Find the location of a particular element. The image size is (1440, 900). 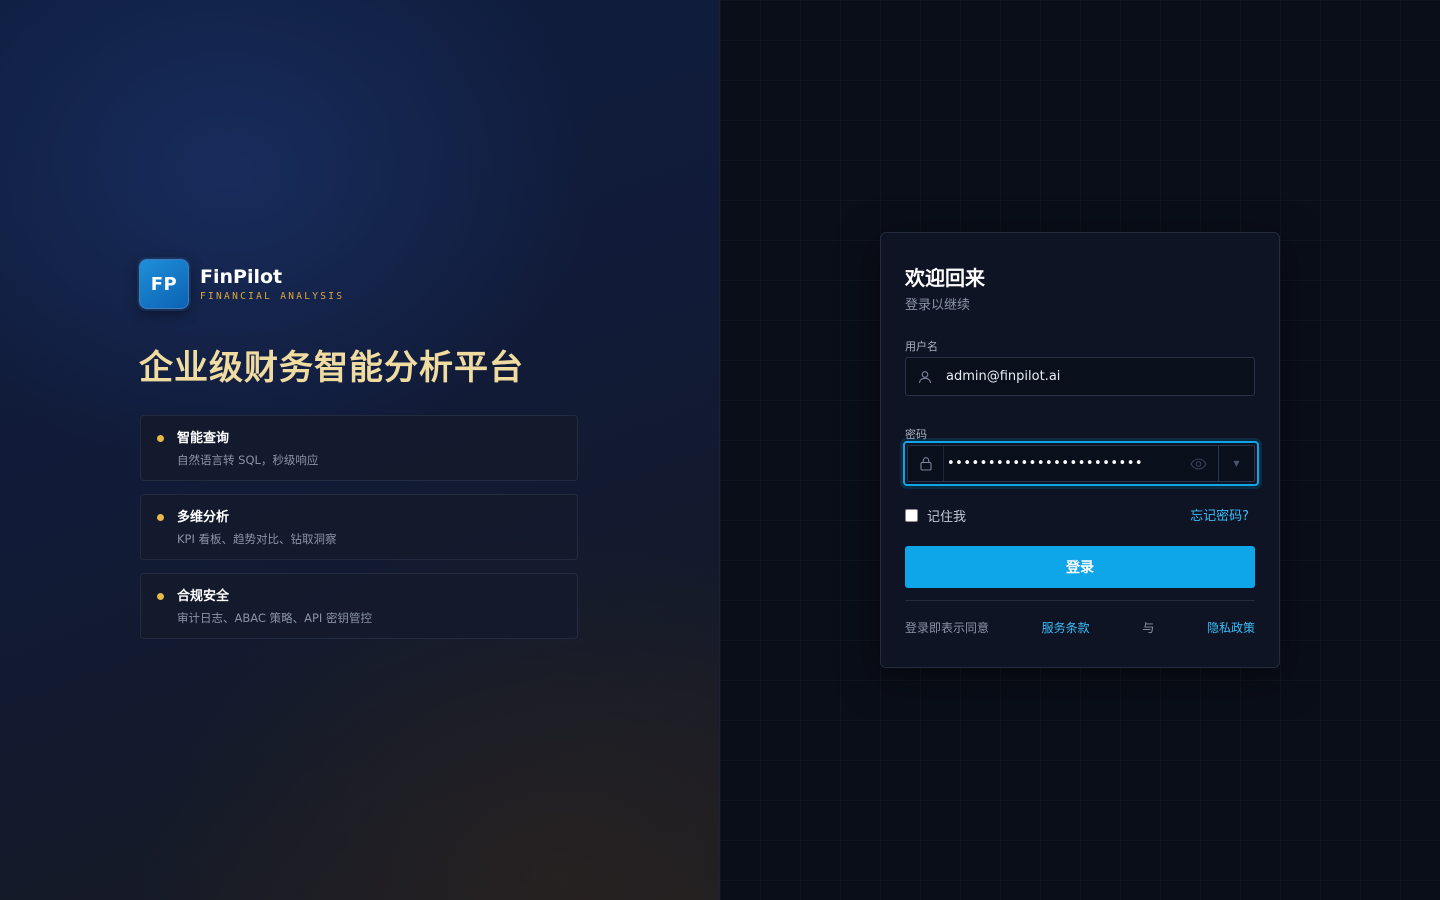

feature-title: 智能查询 is located at coordinates (203, 438).